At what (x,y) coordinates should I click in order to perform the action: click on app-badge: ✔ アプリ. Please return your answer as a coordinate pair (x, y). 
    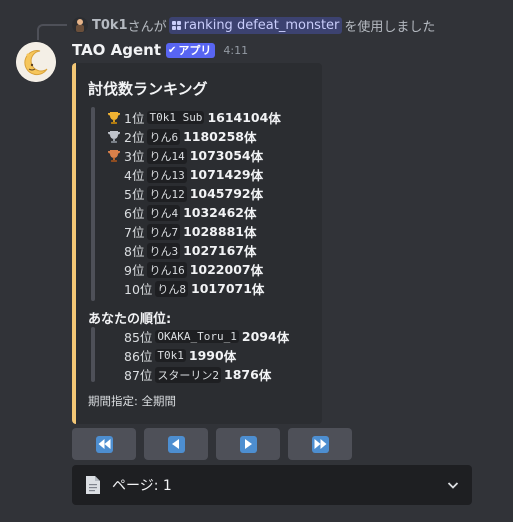
    Looking at the image, I should click on (191, 50).